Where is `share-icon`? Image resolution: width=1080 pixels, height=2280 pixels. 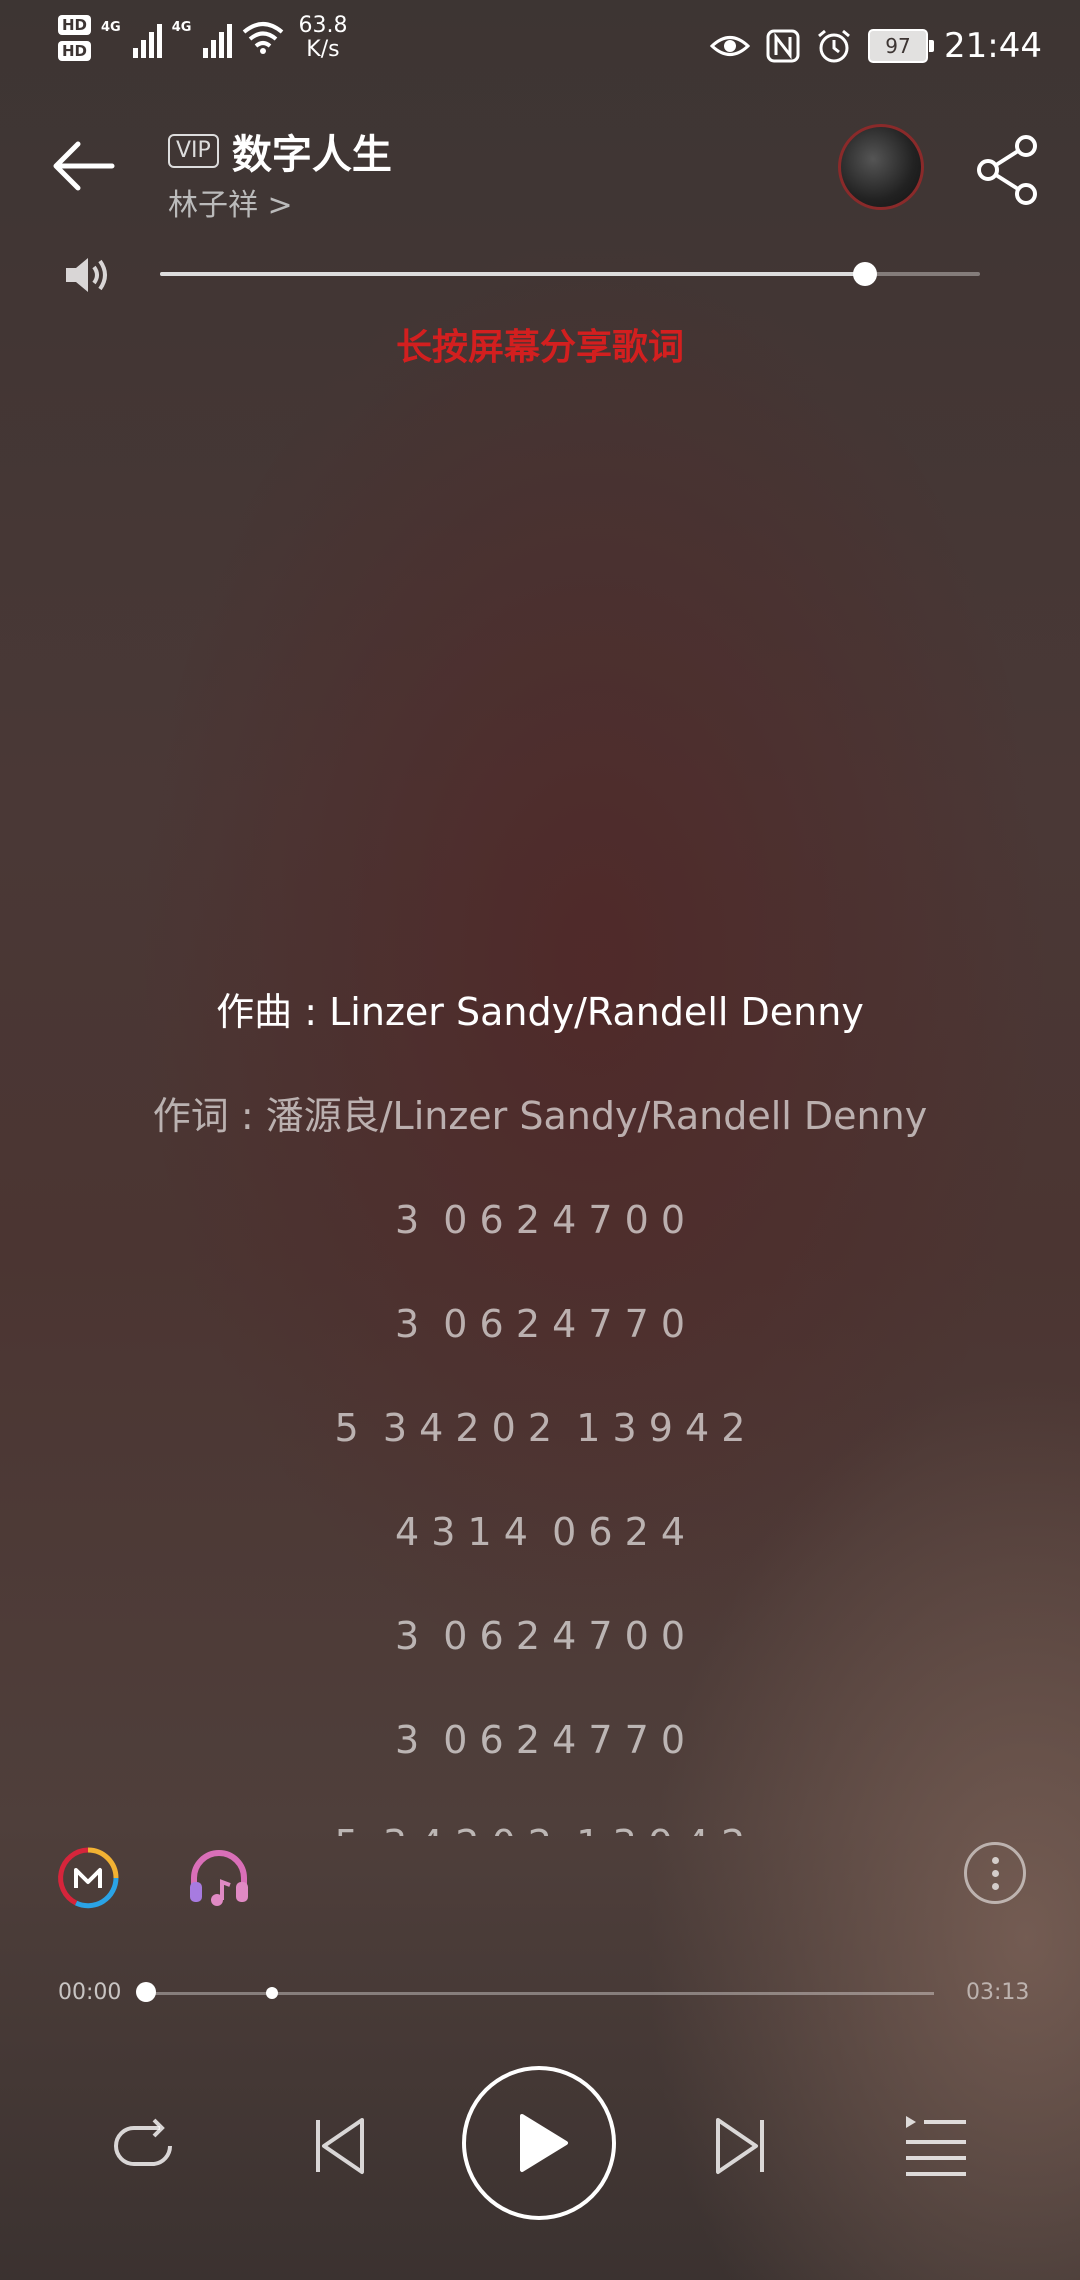 share-icon is located at coordinates (1010, 170).